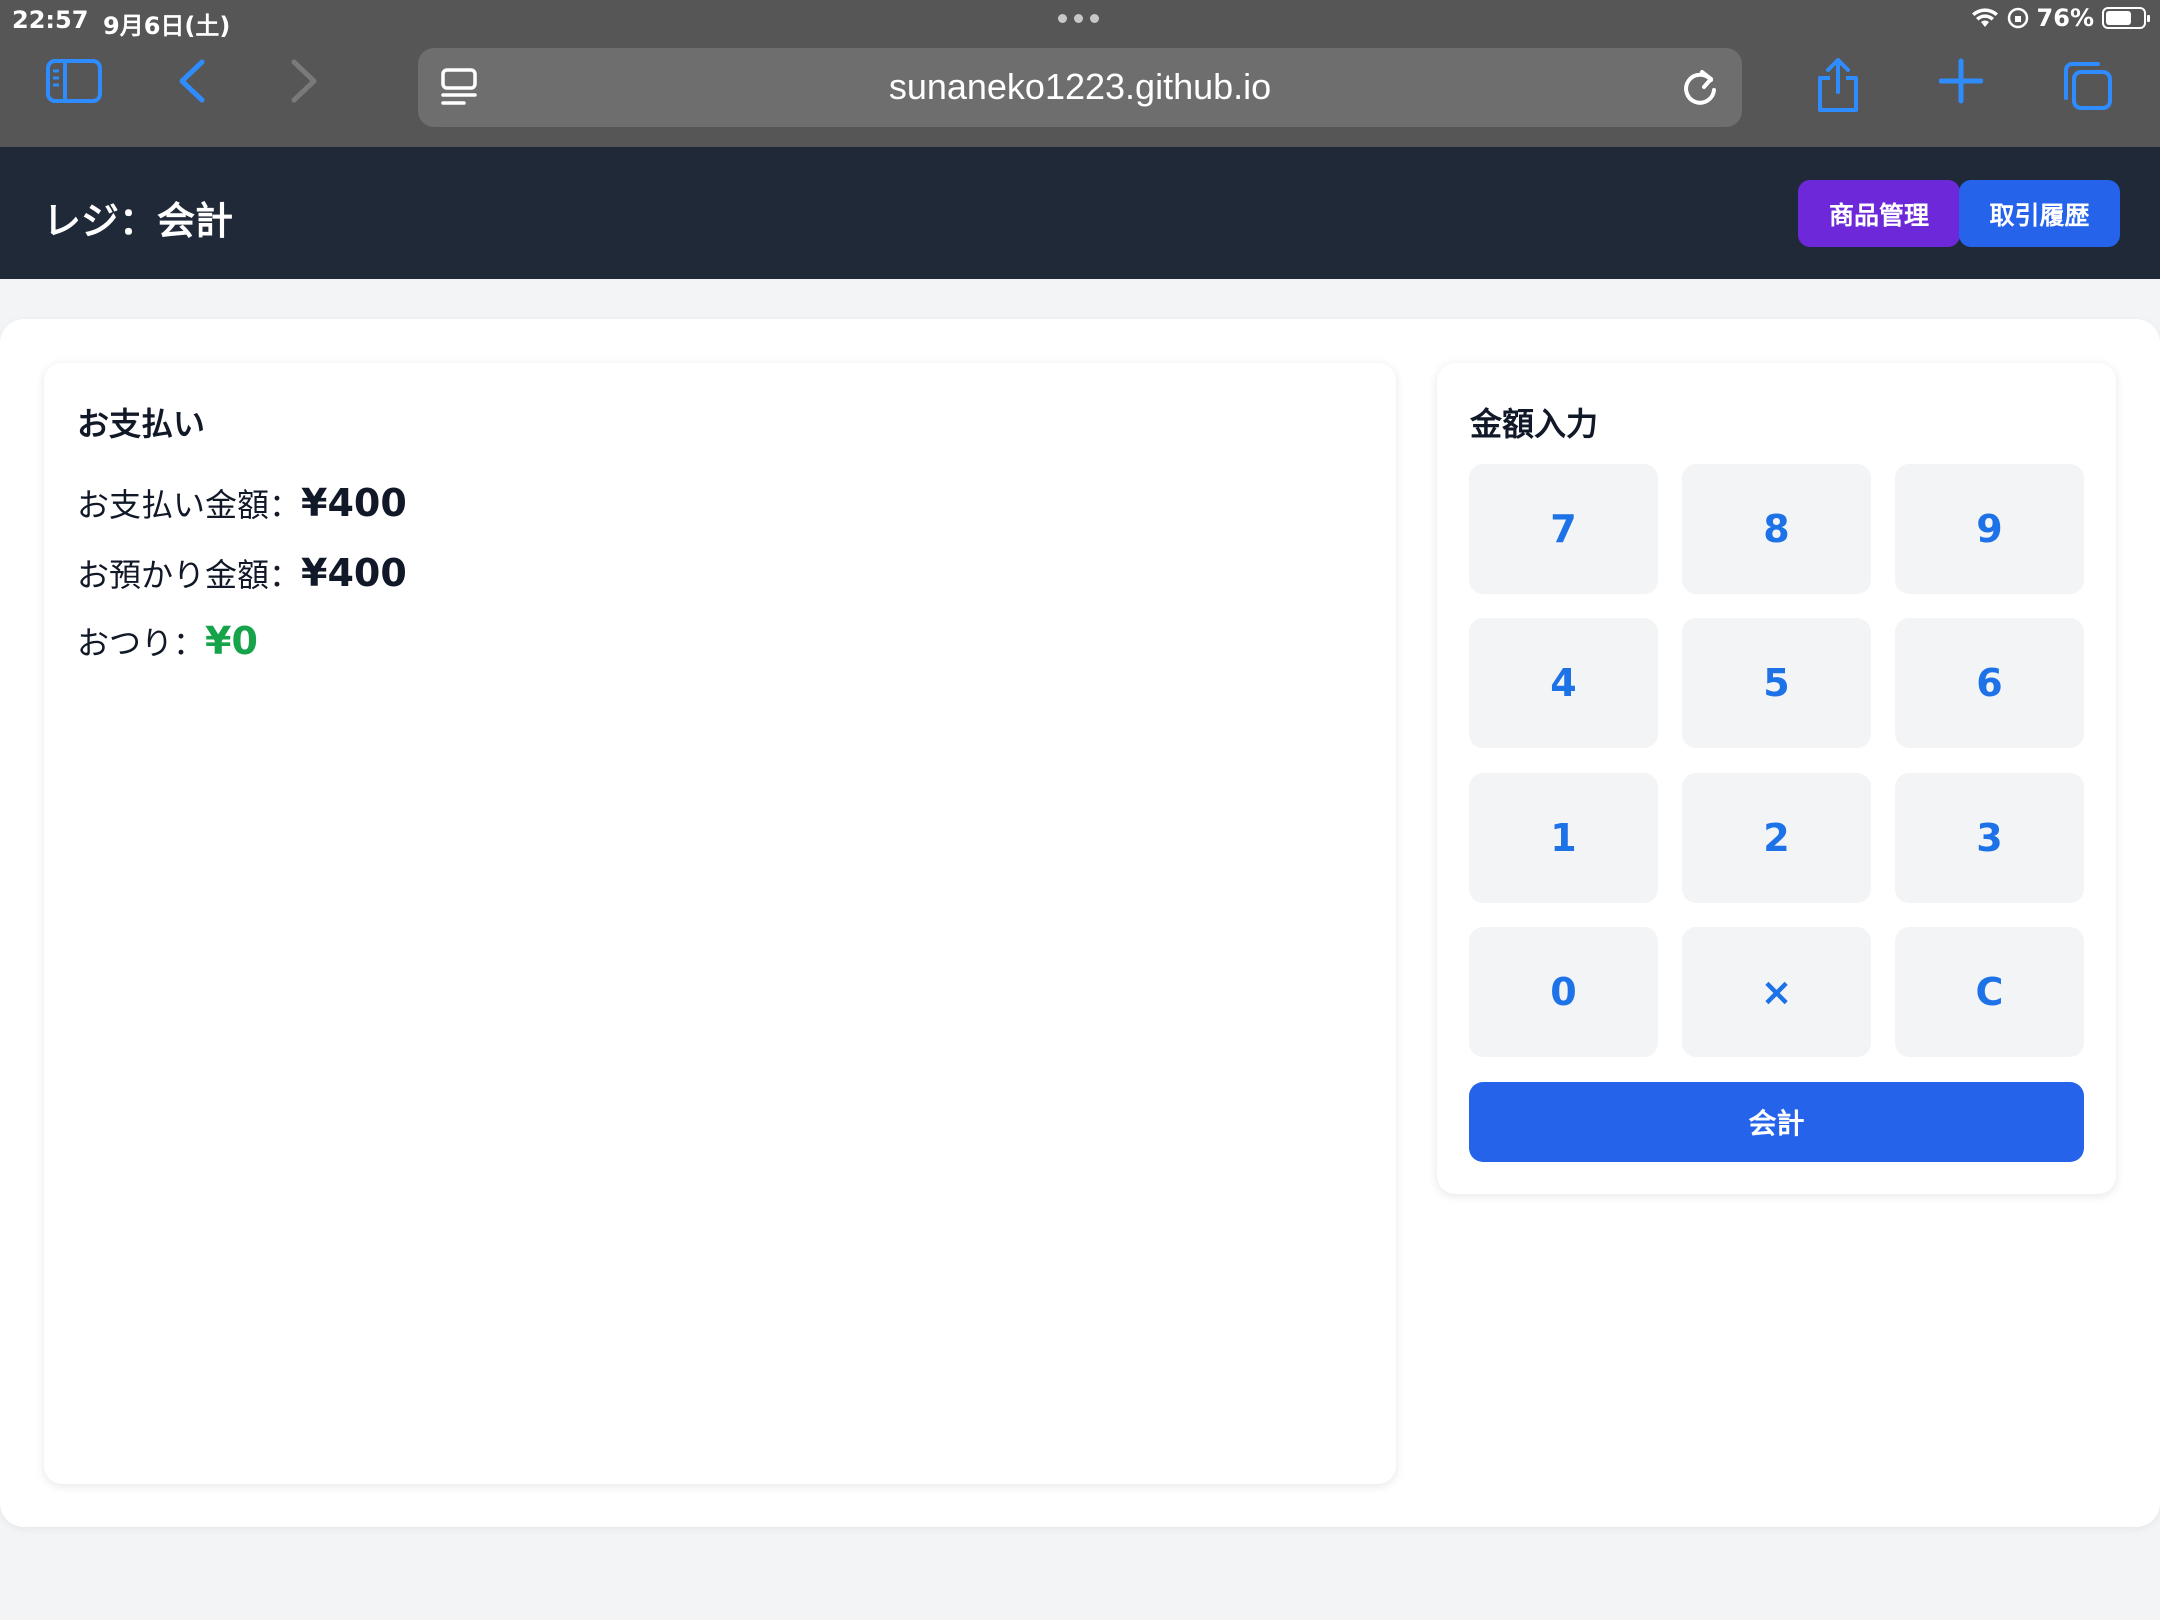  What do you see at coordinates (2017, 18) in the screenshot?
I see `orientation-lock-icon` at bounding box center [2017, 18].